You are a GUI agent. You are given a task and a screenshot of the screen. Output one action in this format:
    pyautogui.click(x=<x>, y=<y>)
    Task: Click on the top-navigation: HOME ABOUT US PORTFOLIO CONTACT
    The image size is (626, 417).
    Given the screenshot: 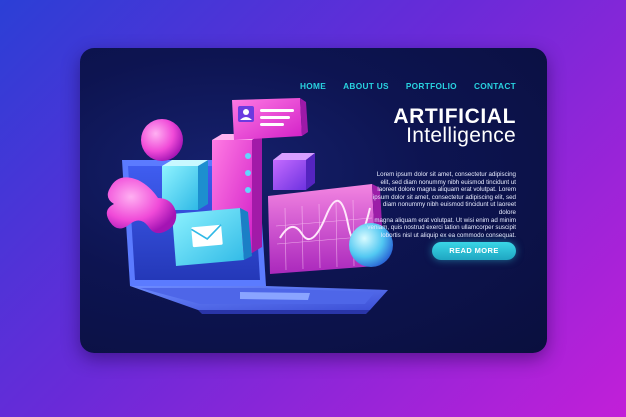 What is the action you would take?
    pyautogui.click(x=408, y=86)
    